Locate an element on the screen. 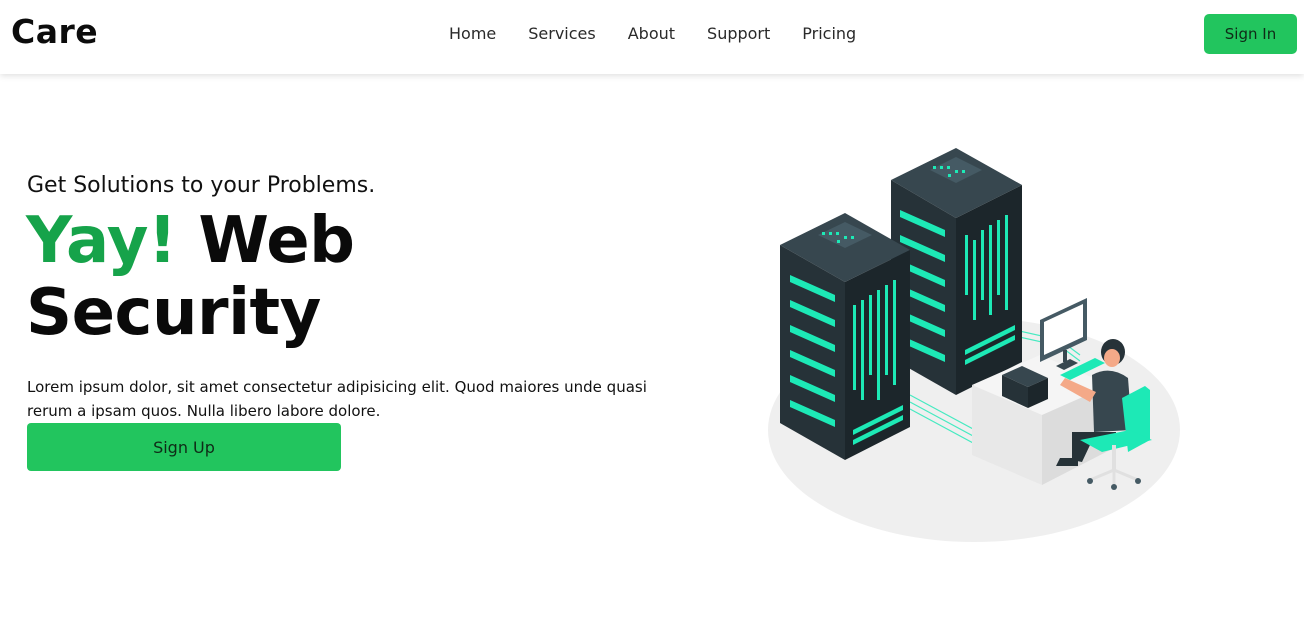  nav-links: Home Services About Support Pricing is located at coordinates (668, 33).